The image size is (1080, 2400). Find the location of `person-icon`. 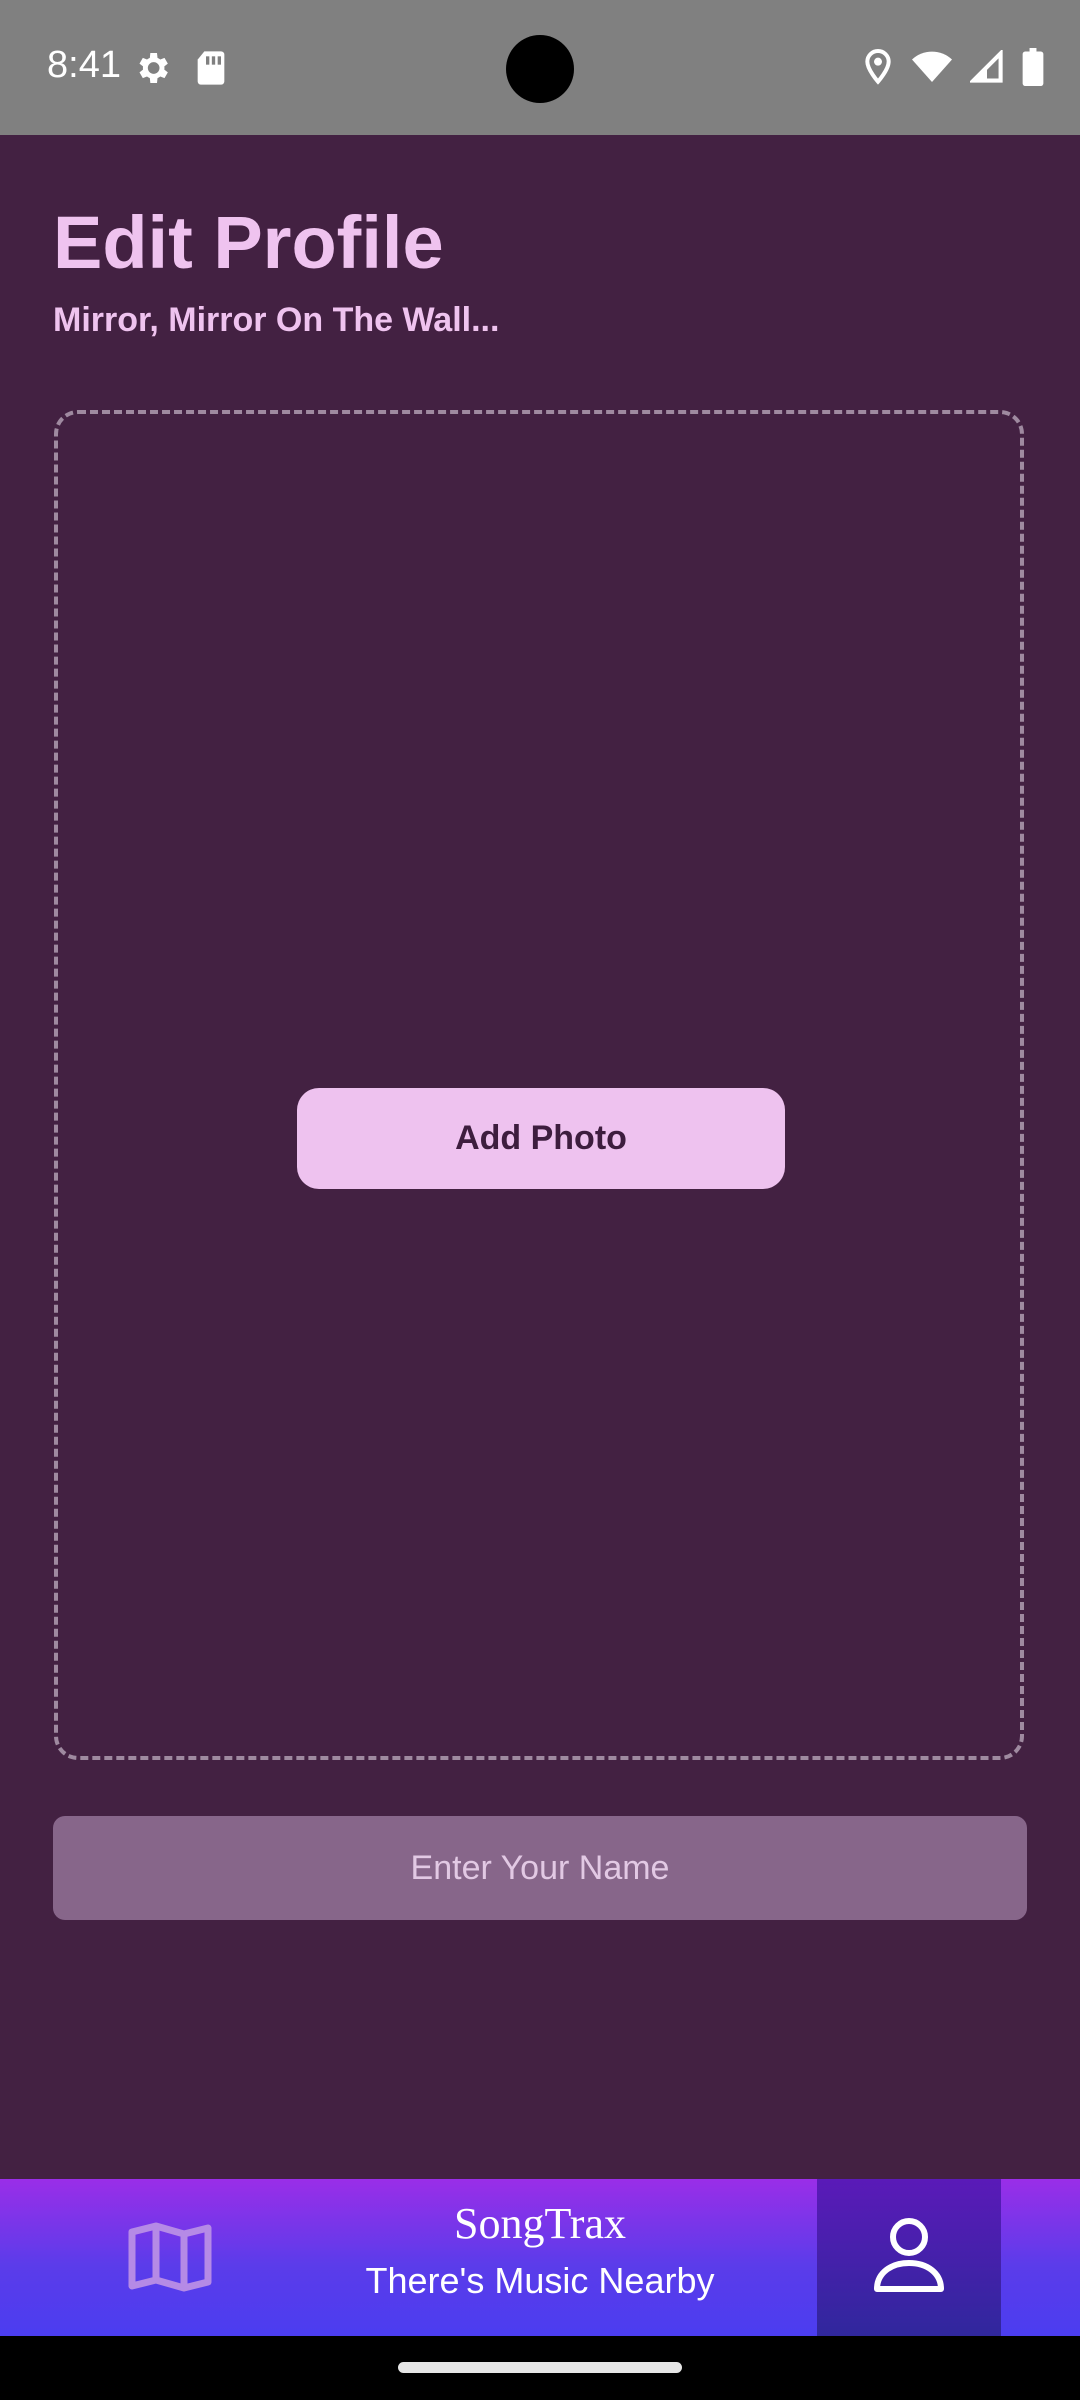

person-icon is located at coordinates (909, 2257).